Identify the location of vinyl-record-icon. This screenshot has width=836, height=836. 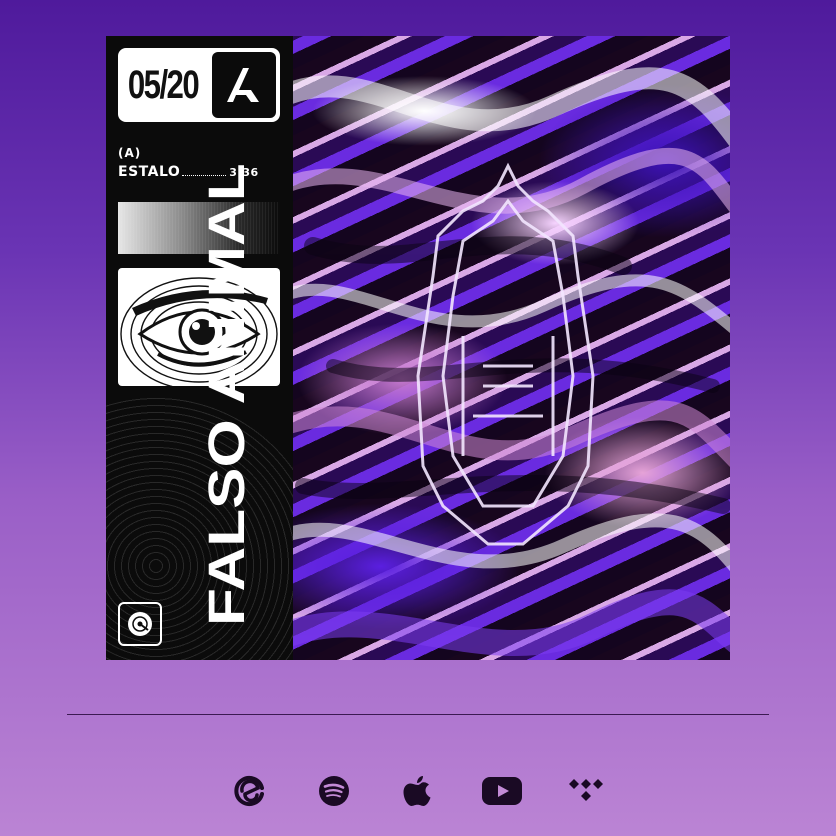
(140, 624).